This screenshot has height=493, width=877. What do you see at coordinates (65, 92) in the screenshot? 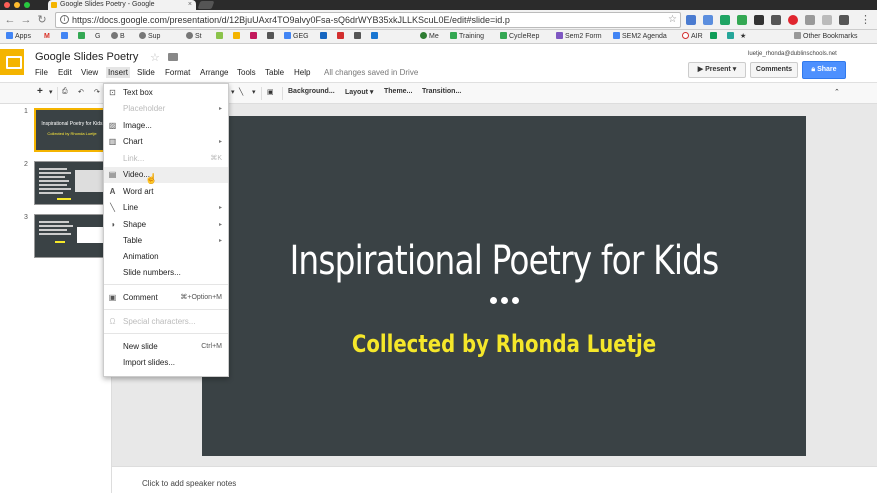
I see `print-icon: ⎙` at bounding box center [65, 92].